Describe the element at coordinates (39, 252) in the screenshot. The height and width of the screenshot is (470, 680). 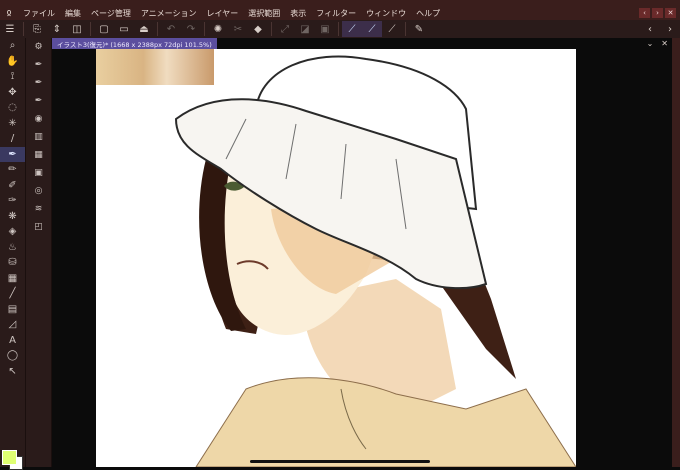
I see `sub-tool-bar: ⚙ ✒ ✒ ✒ ◉ ▥ ▦ ▣ ◎ ≋ ◰` at that location.